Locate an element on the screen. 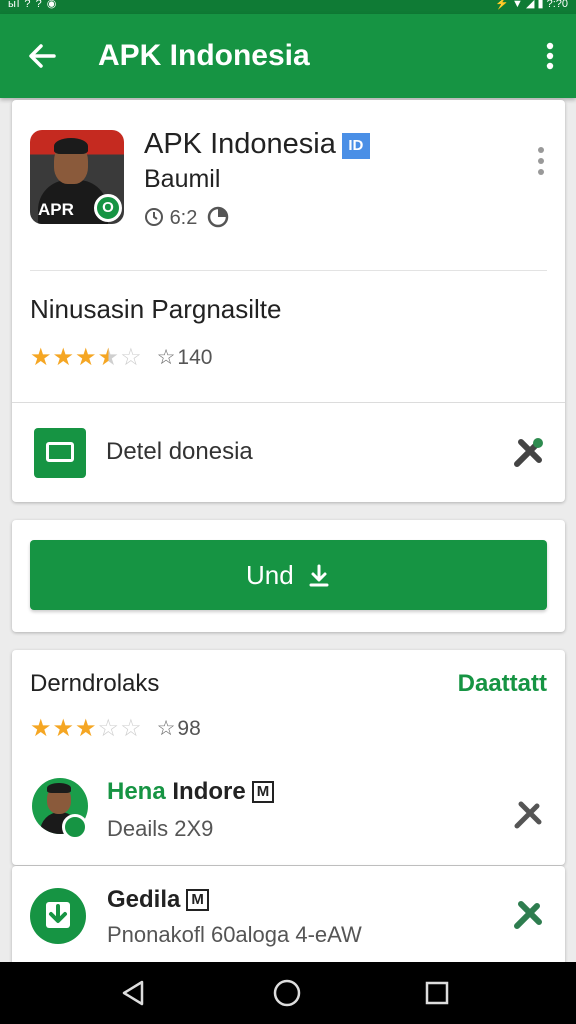 Image resolution: width=576 pixels, height=1024 pixels. list-item-name: Hena Indore M is located at coordinates (191, 792).